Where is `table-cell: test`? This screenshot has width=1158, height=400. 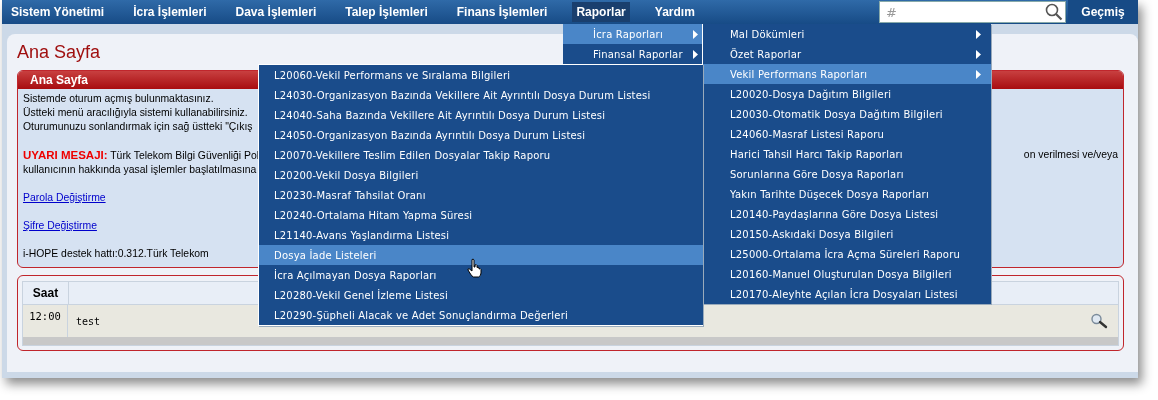
table-cell: test is located at coordinates (88, 321).